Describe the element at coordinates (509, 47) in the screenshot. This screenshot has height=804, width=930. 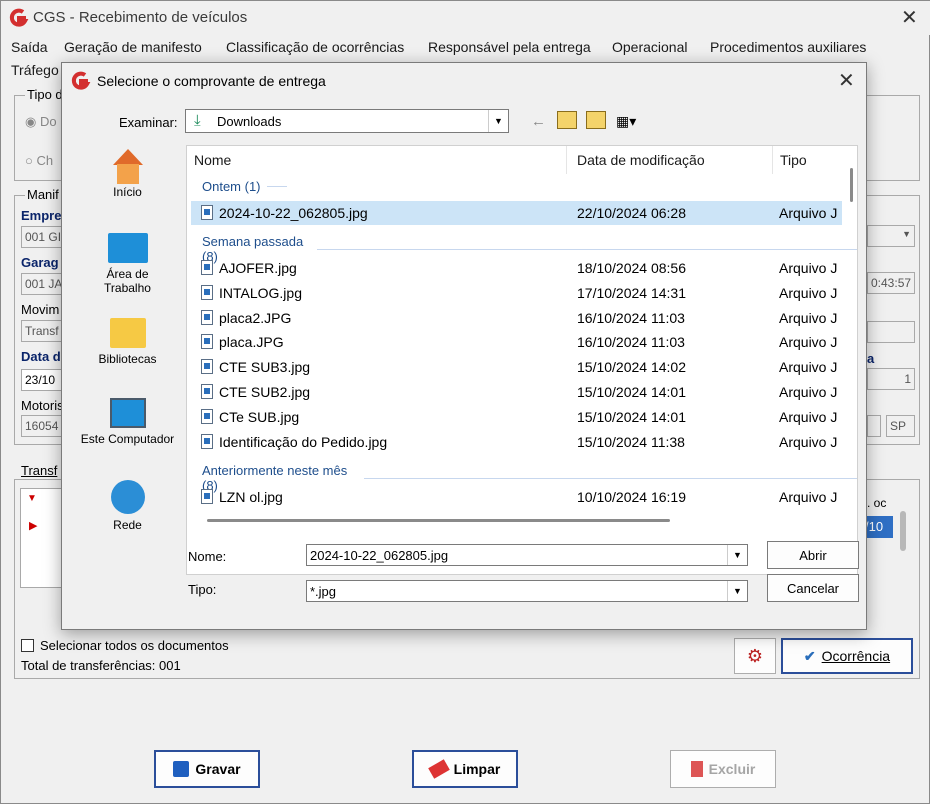
I see `menu-responsavel: Responsável pela entrega` at that location.